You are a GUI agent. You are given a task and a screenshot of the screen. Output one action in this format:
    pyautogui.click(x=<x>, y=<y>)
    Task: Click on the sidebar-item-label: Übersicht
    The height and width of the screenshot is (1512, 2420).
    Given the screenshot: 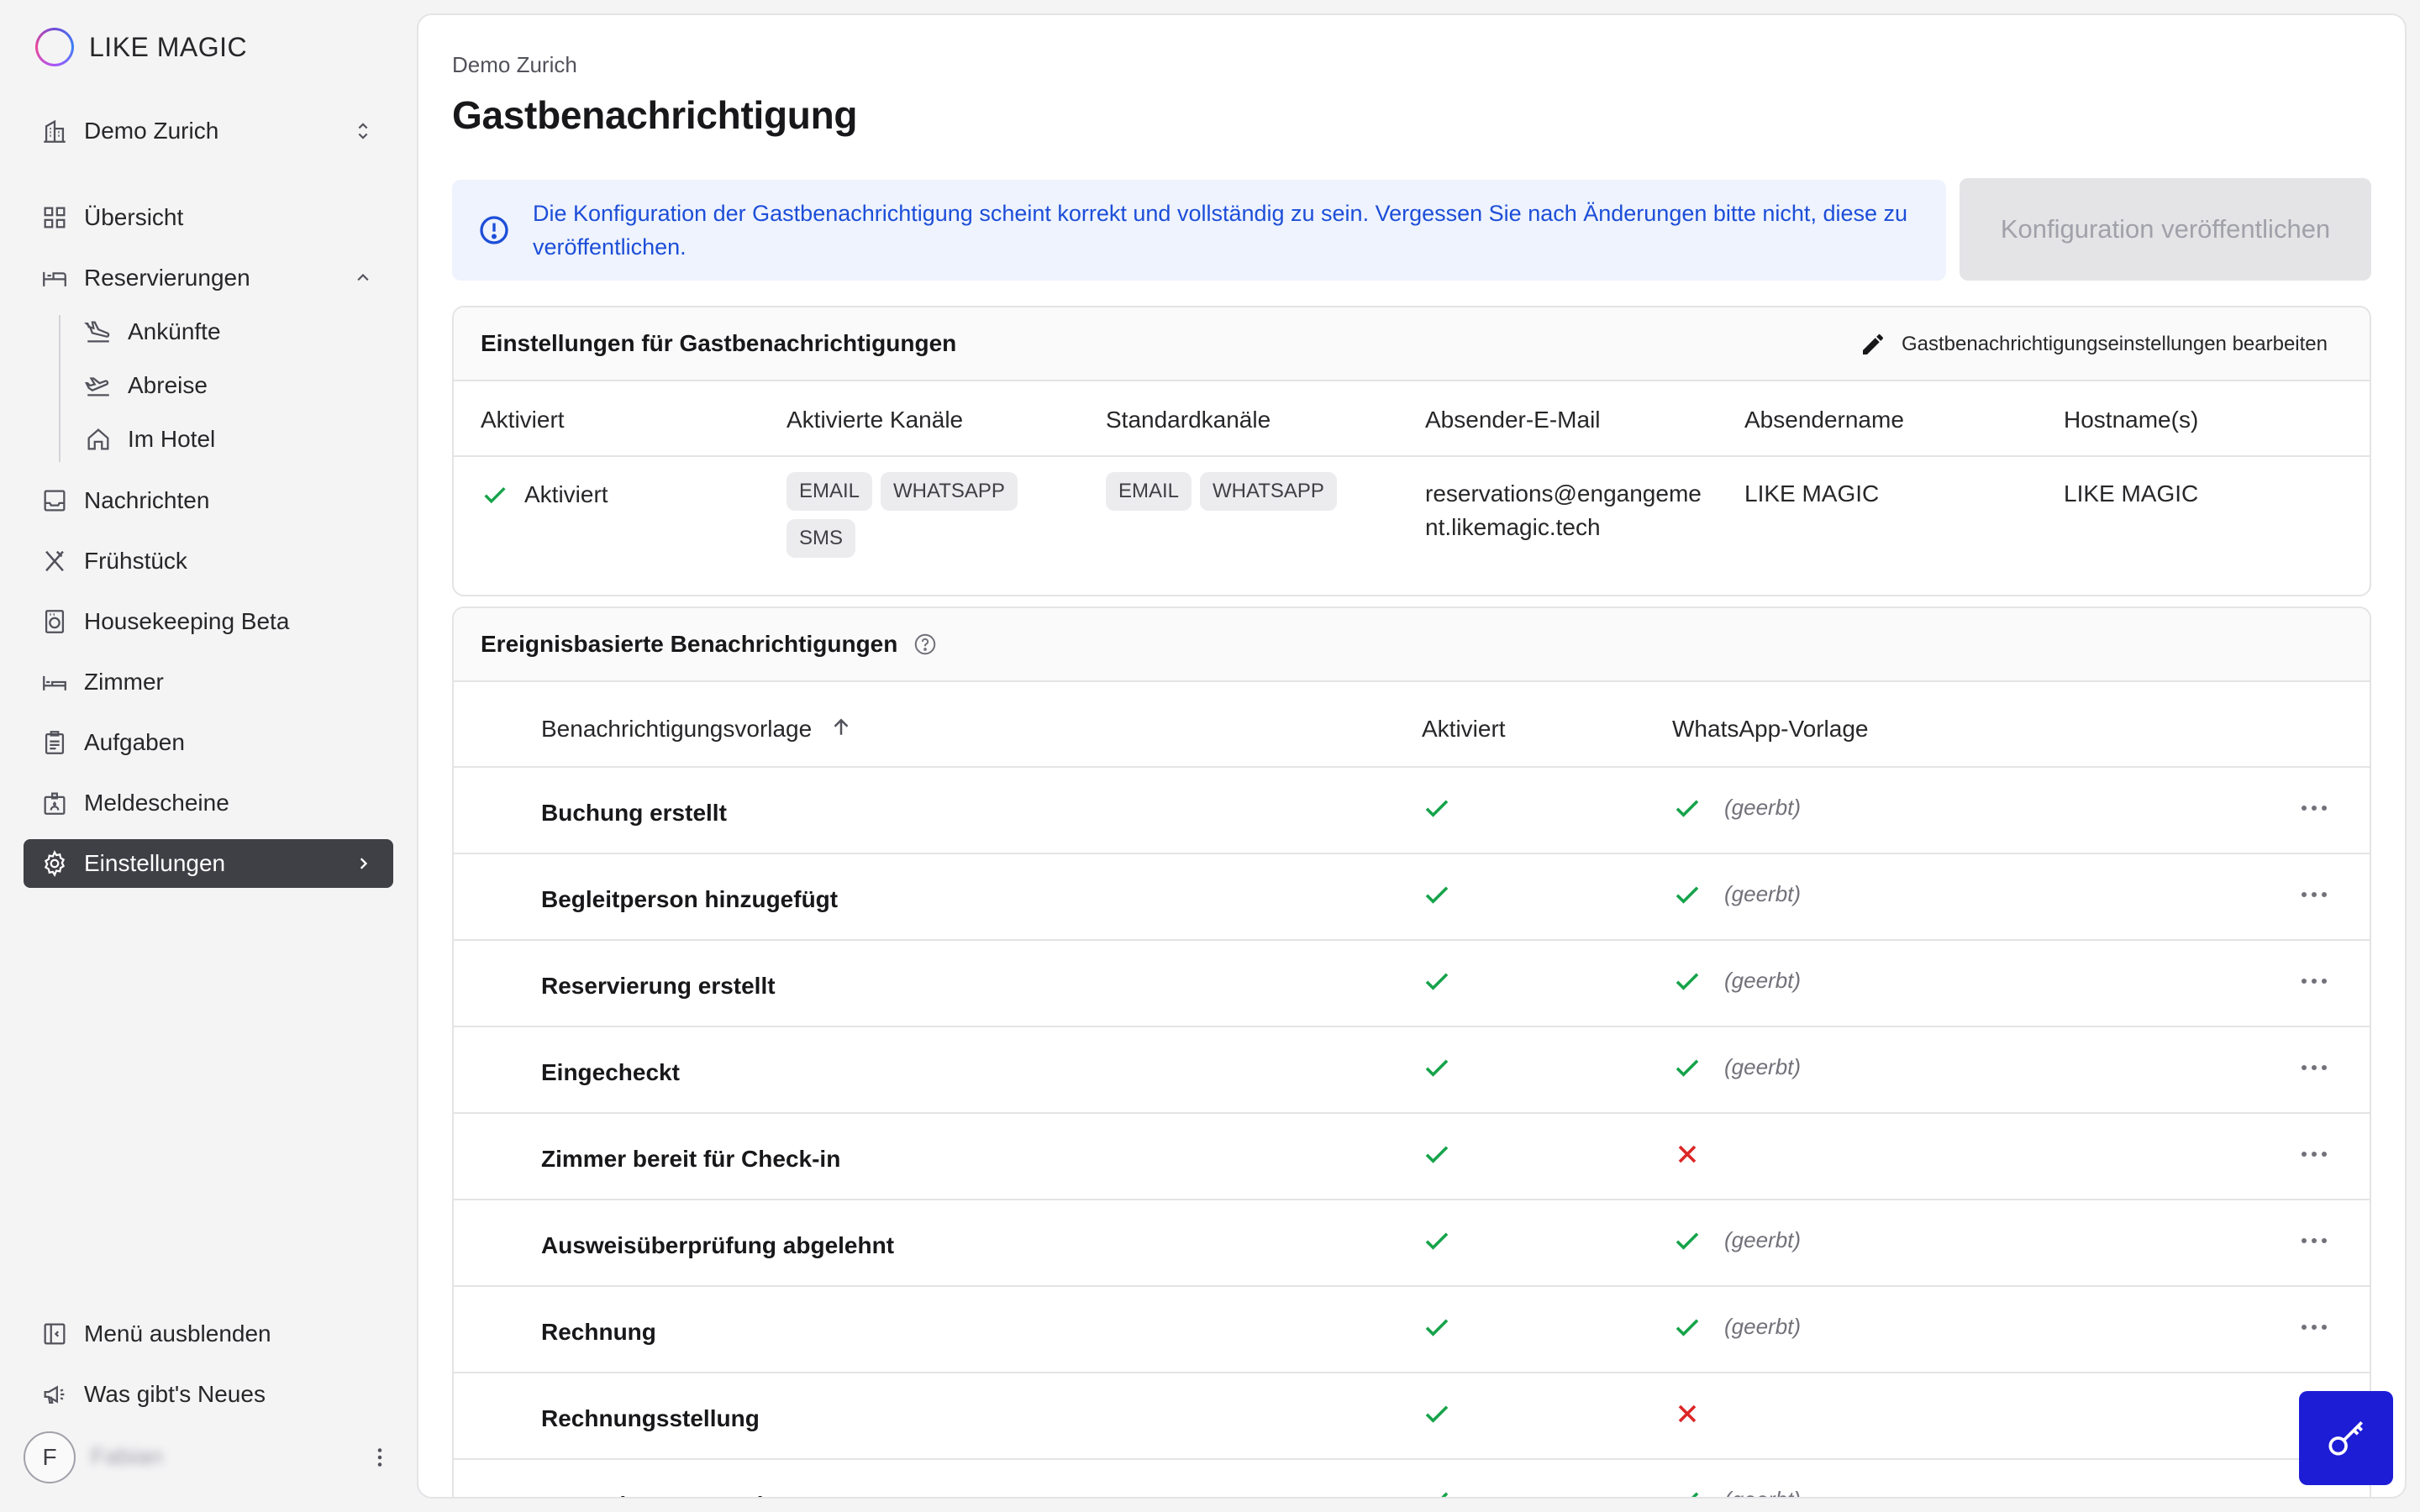 What is the action you would take?
    pyautogui.click(x=134, y=217)
    